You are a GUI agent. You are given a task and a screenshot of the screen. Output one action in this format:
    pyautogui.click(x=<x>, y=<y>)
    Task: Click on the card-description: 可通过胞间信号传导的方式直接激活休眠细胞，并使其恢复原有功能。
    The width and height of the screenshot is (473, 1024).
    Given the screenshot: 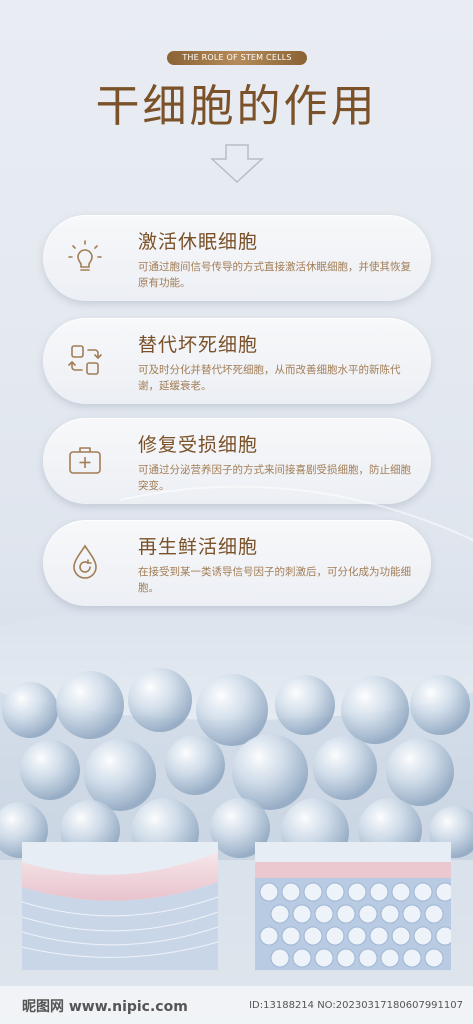 What is the action you would take?
    pyautogui.click(x=274, y=275)
    